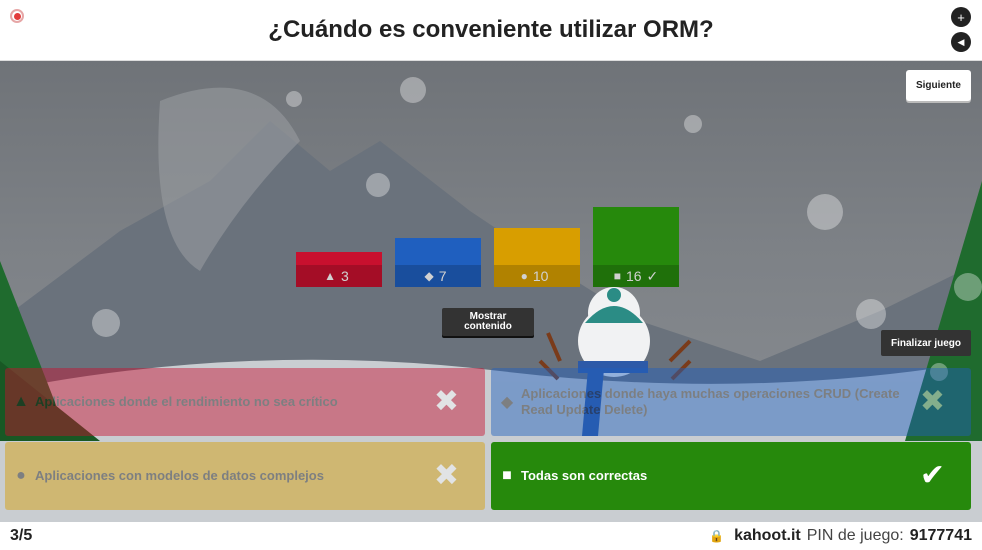 This screenshot has height=550, width=982. I want to click on bar-count: 7, so click(442, 276).